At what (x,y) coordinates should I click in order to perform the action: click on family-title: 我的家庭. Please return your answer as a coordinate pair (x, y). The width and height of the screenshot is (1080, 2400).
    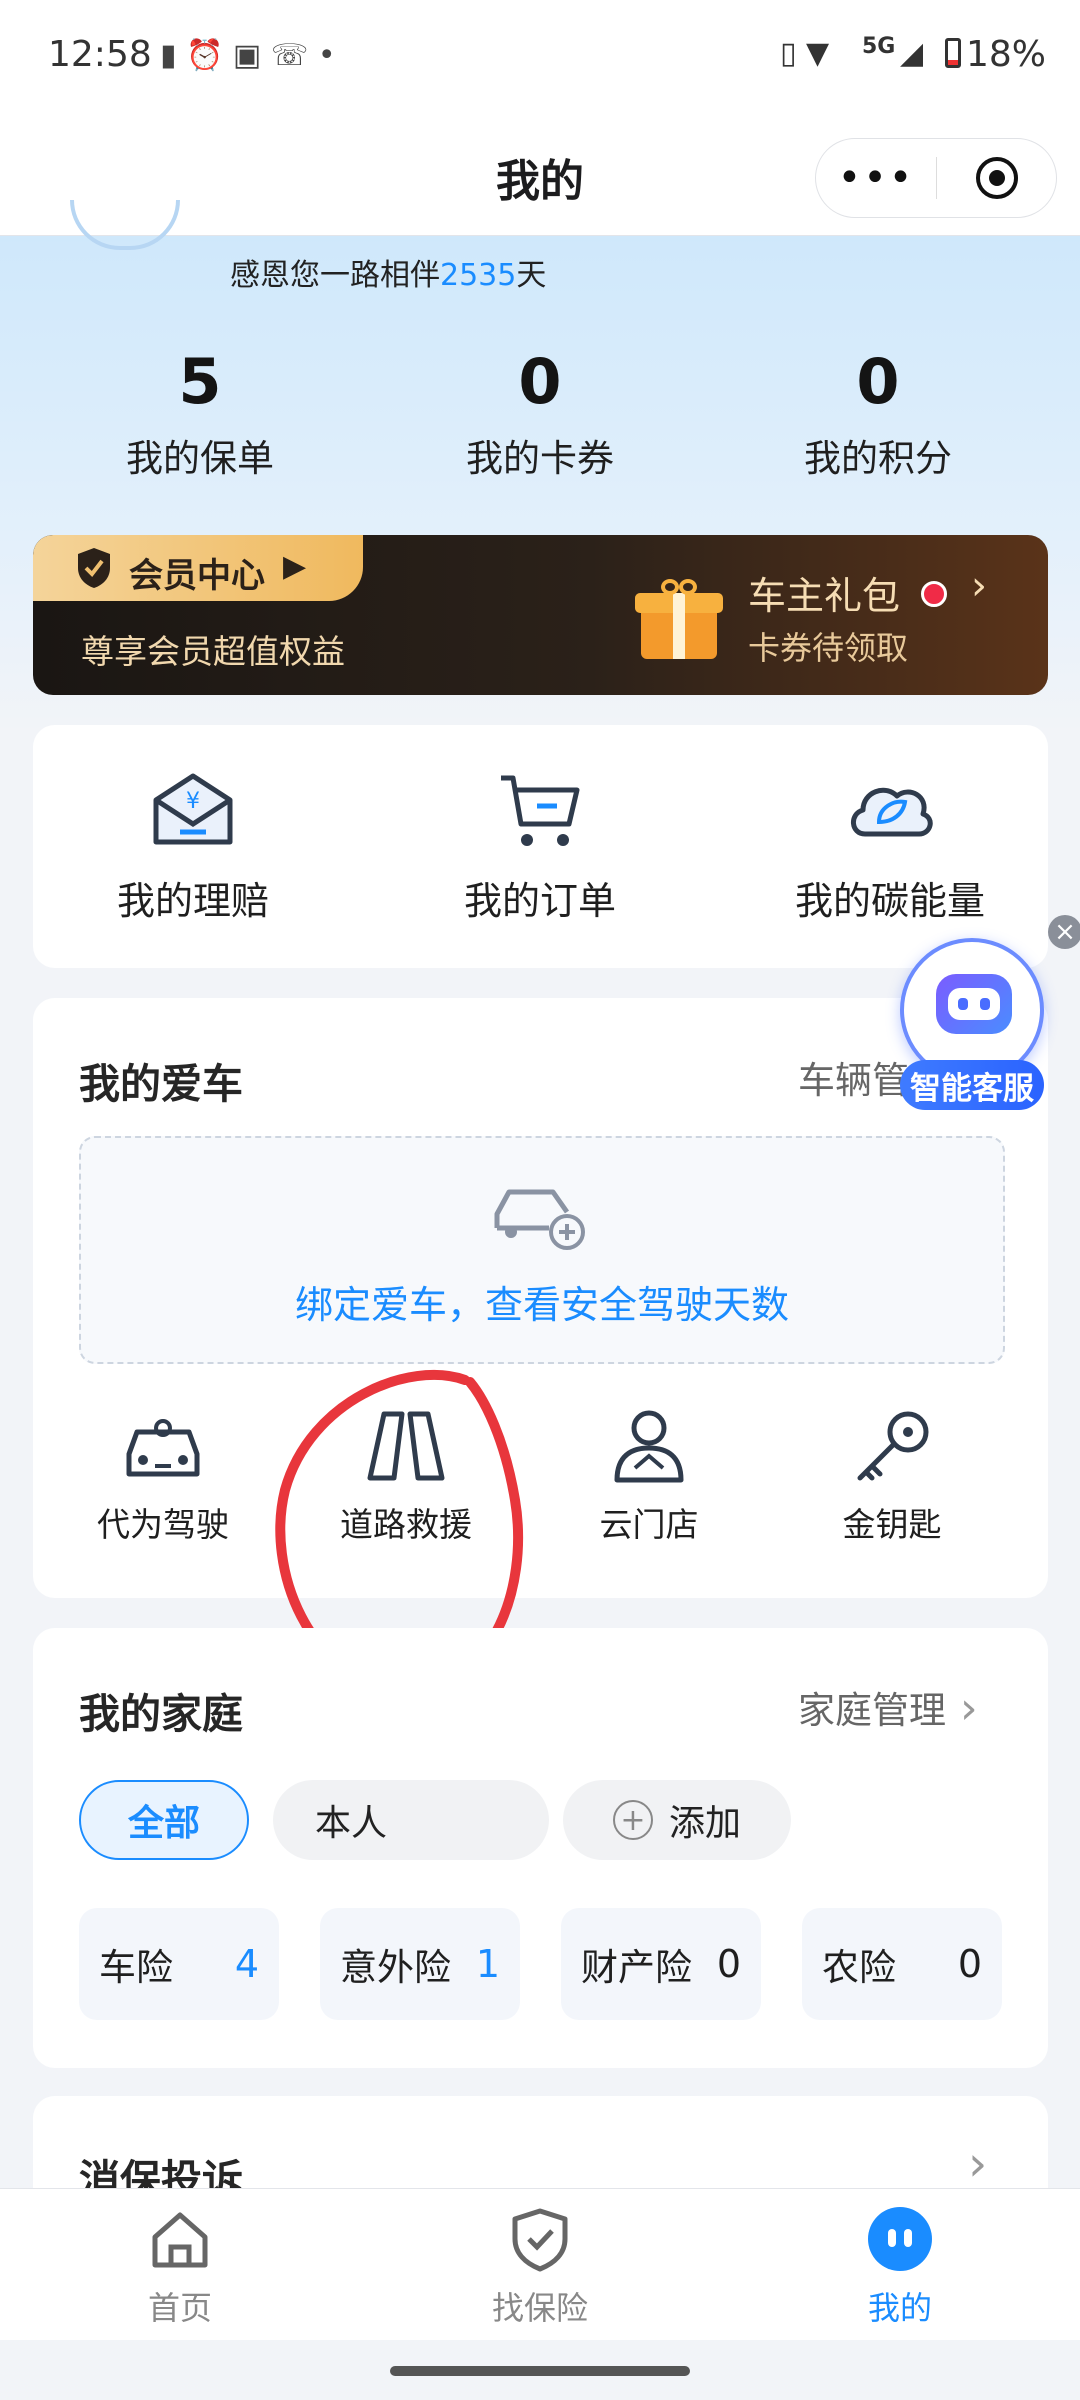
    Looking at the image, I should click on (161, 1714).